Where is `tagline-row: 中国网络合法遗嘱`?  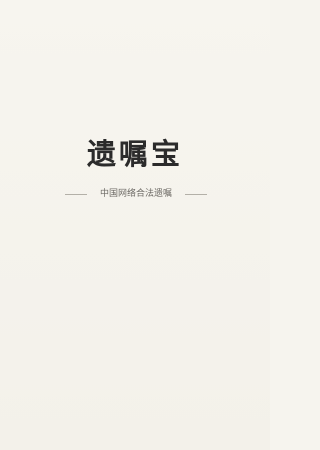 tagline-row: 中国网络合法遗嘱 is located at coordinates (135, 194).